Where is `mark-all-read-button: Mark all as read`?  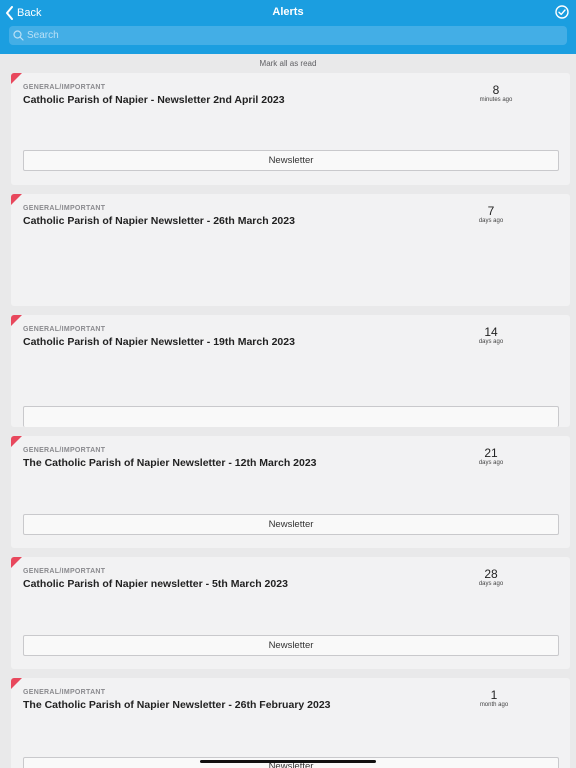
mark-all-read-button: Mark all as read is located at coordinates (288, 63).